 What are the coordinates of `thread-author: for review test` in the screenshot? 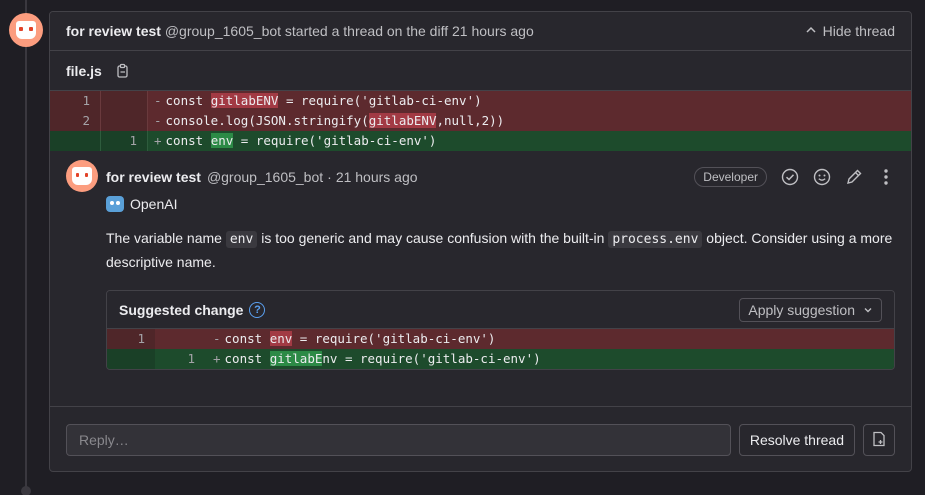 It's located at (113, 31).